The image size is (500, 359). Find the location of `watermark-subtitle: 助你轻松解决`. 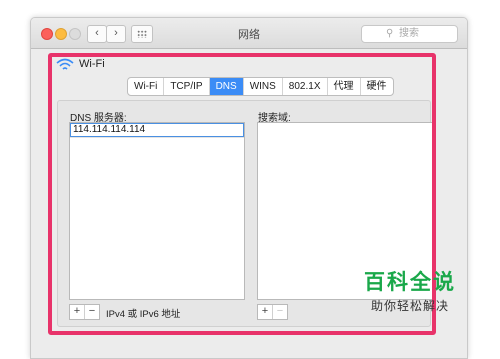

watermark-subtitle: 助你轻松解决 is located at coordinates (410, 306).